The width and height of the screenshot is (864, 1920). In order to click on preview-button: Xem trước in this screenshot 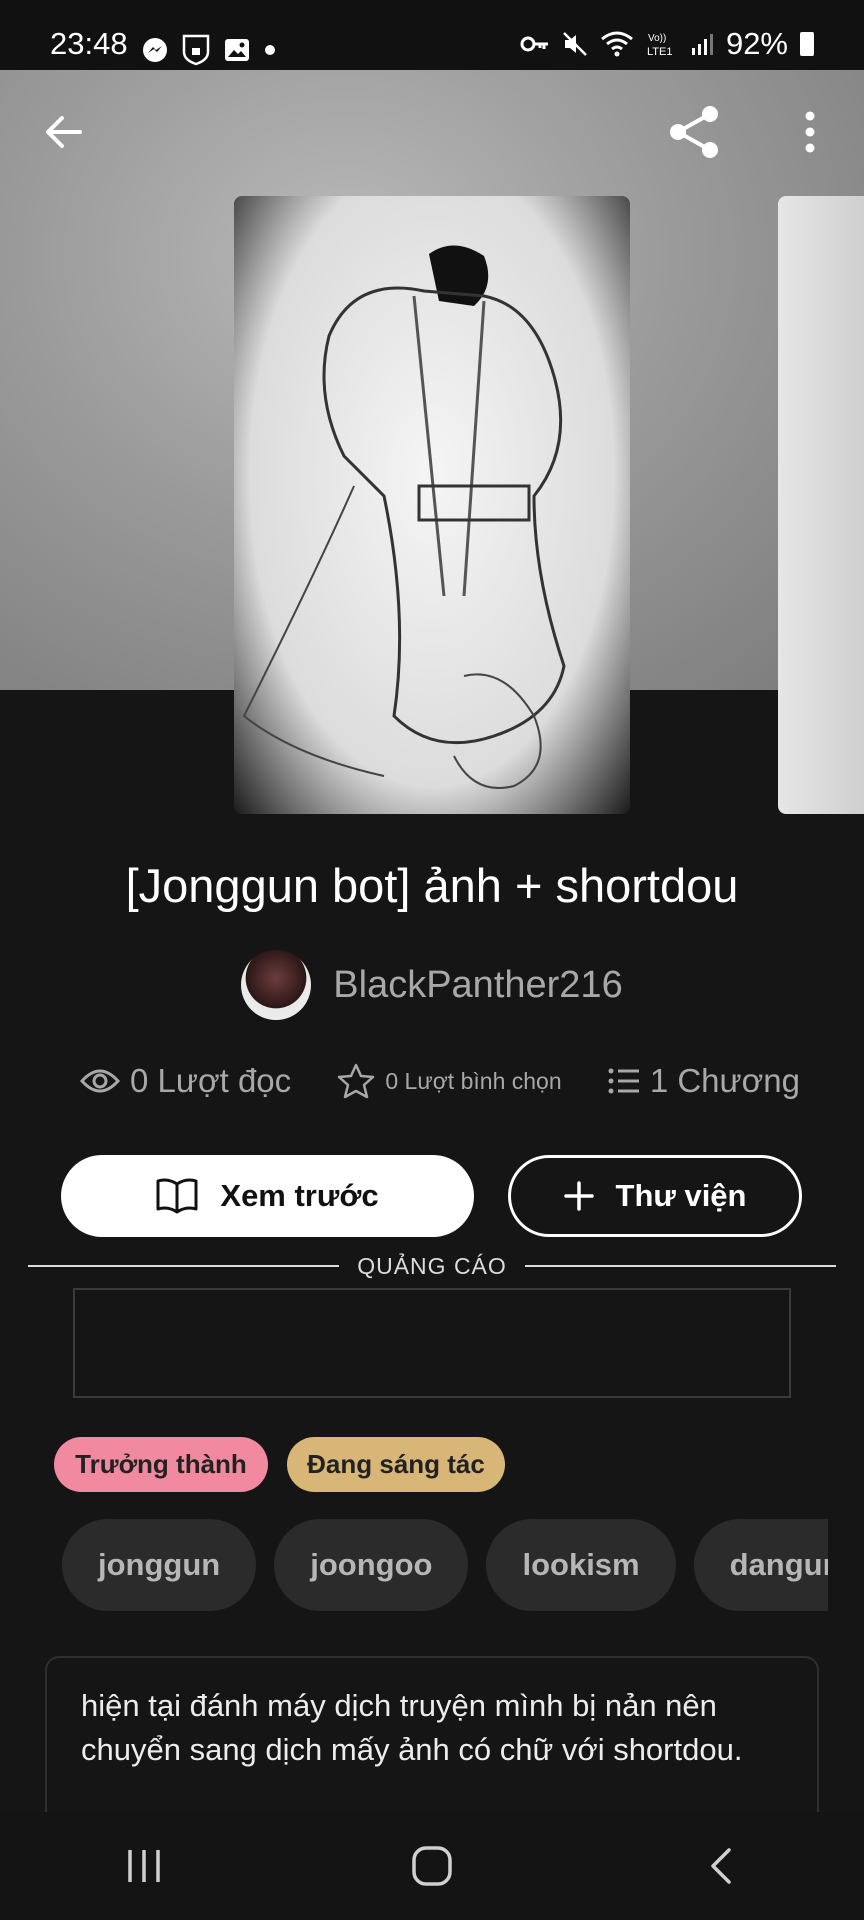, I will do `click(267, 1196)`.